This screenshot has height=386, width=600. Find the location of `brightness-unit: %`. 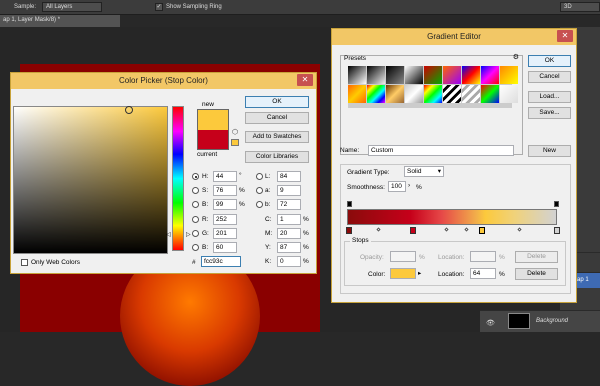

brightness-unit: % is located at coordinates (242, 204).